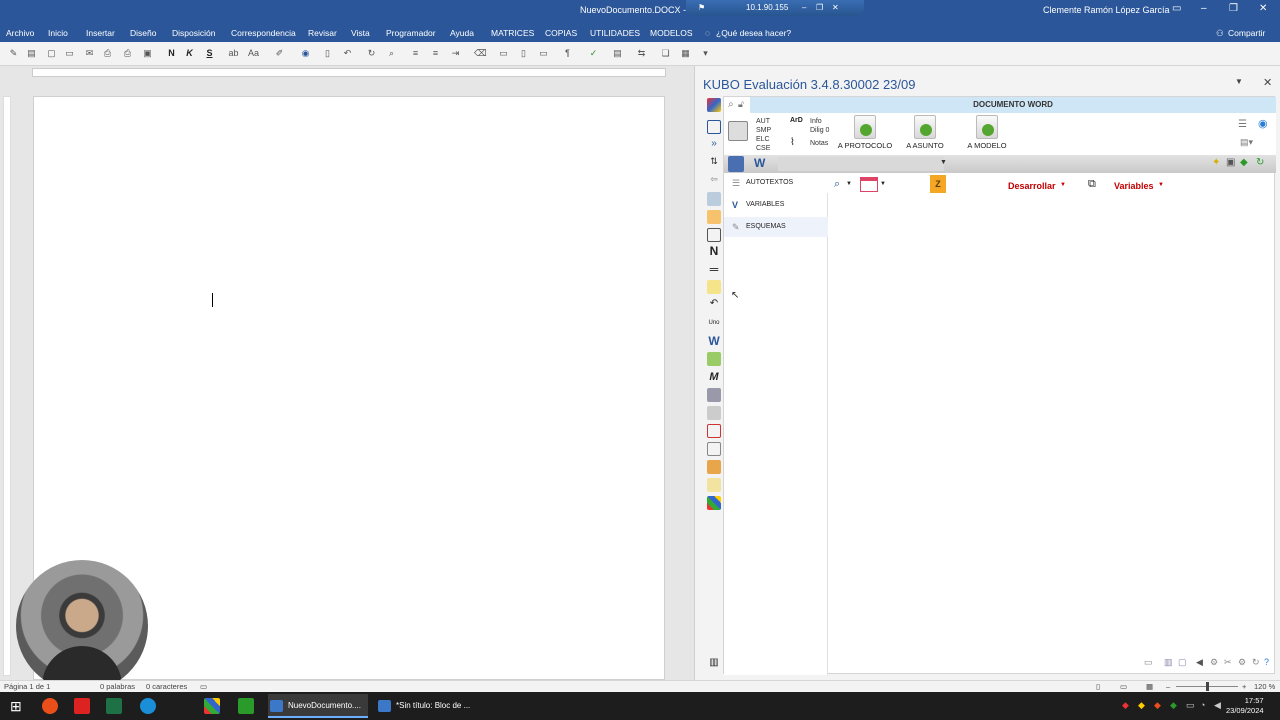 The image size is (1280, 720). I want to click on remote-minimize-icon: –, so click(804, 7).